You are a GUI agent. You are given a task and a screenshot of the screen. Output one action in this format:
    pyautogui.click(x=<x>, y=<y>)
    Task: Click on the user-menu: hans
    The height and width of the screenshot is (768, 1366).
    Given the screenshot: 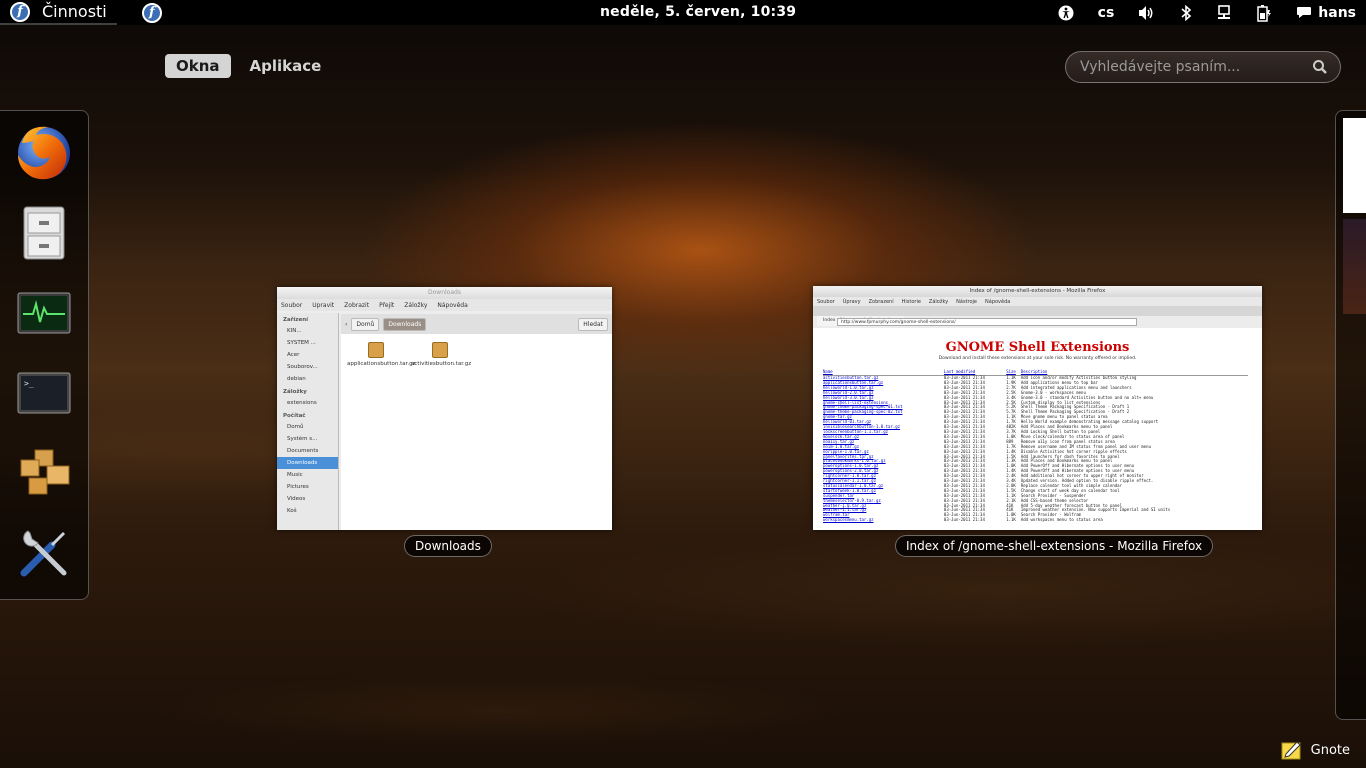 What is the action you would take?
    pyautogui.click(x=1320, y=12)
    